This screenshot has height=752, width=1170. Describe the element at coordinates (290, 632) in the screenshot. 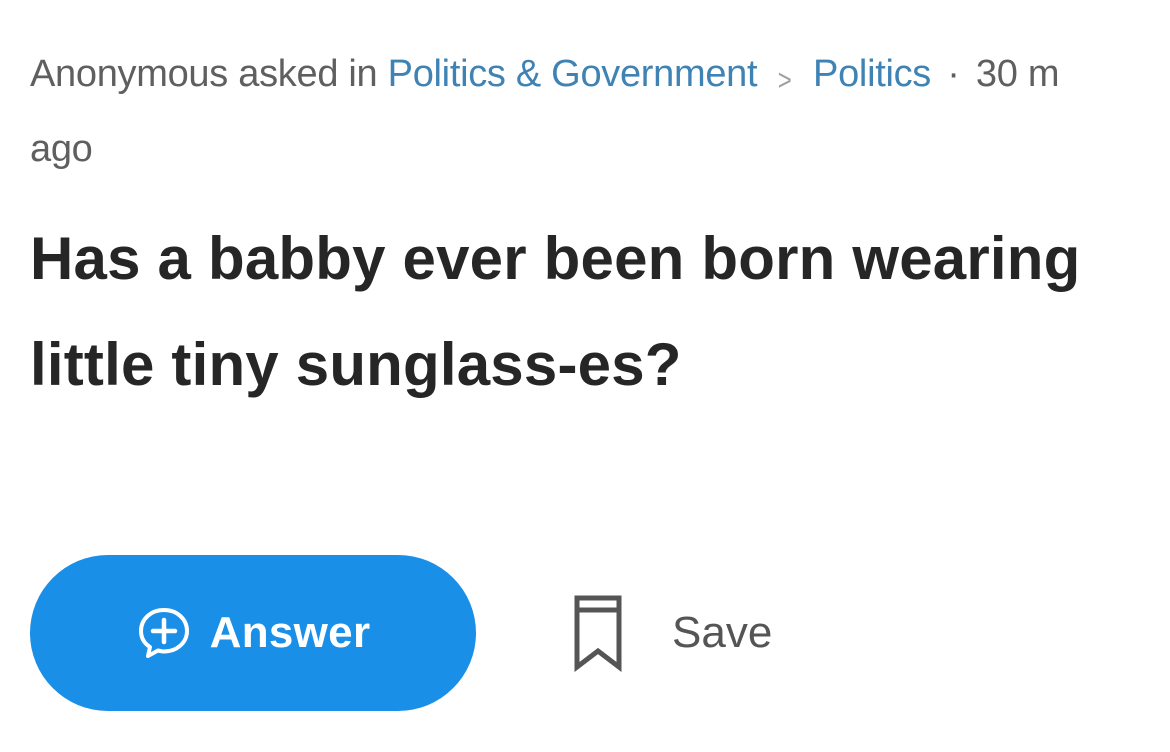

I see `answer-button-label: Answer` at that location.